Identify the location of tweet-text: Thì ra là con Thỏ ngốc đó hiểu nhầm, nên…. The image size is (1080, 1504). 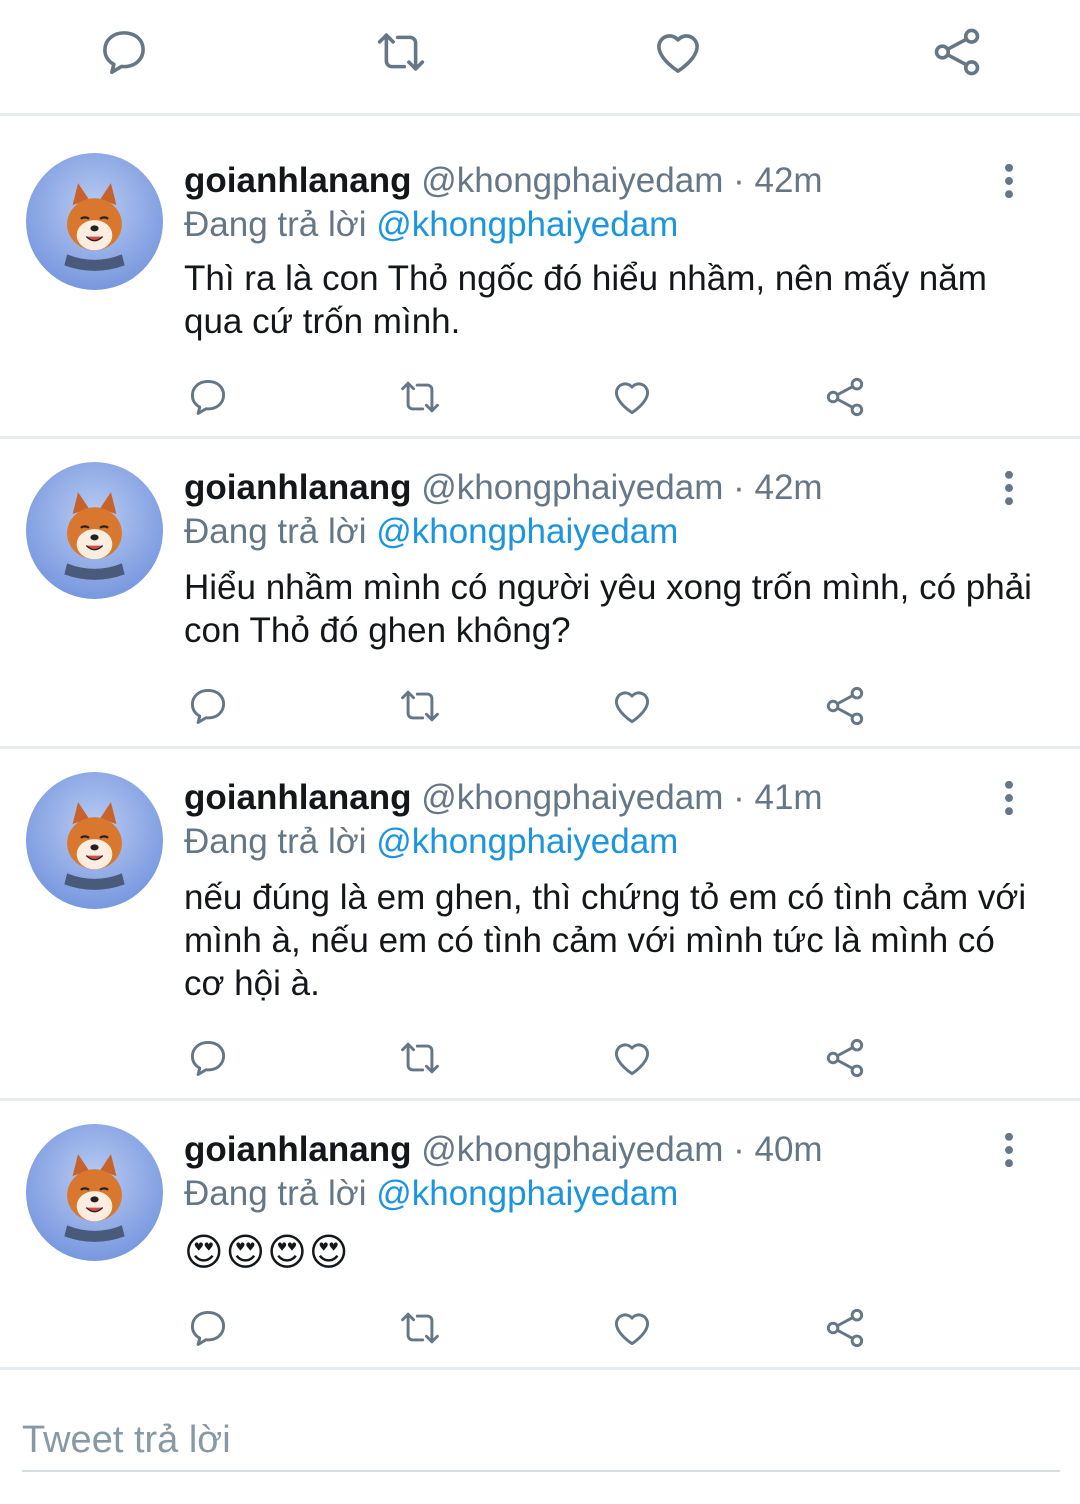
(585, 300).